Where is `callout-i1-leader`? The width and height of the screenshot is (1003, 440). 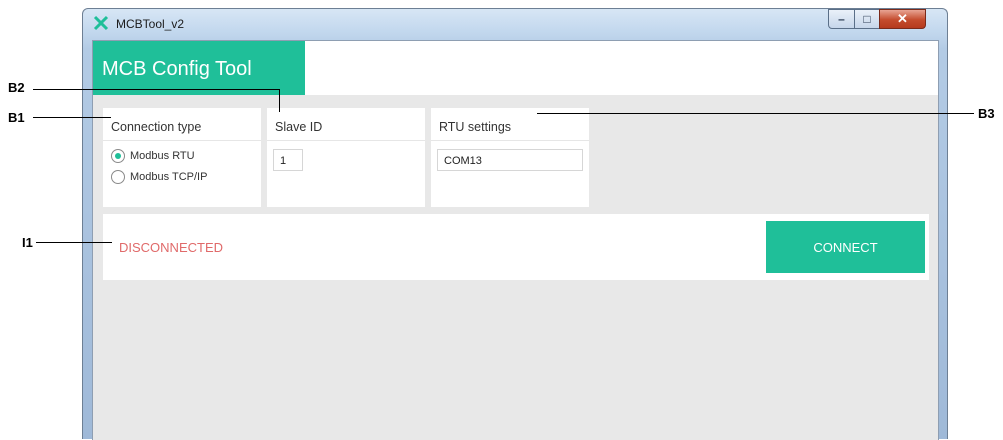
callout-i1-leader is located at coordinates (74, 242).